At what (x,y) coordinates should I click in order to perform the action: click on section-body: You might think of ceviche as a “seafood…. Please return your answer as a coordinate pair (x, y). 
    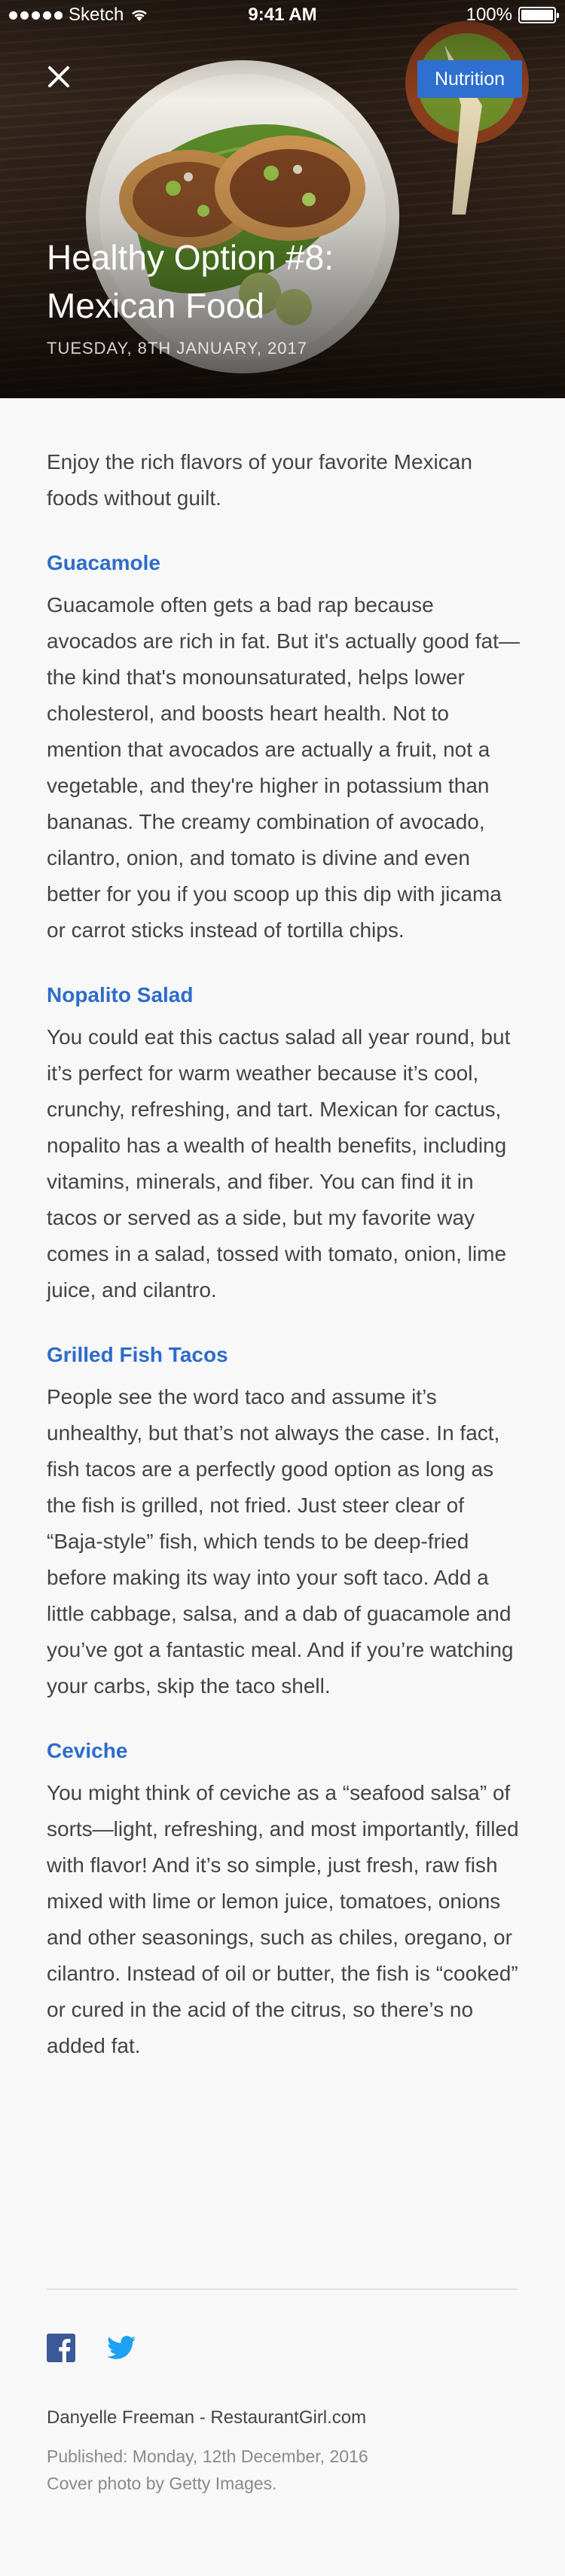
    Looking at the image, I should click on (283, 1919).